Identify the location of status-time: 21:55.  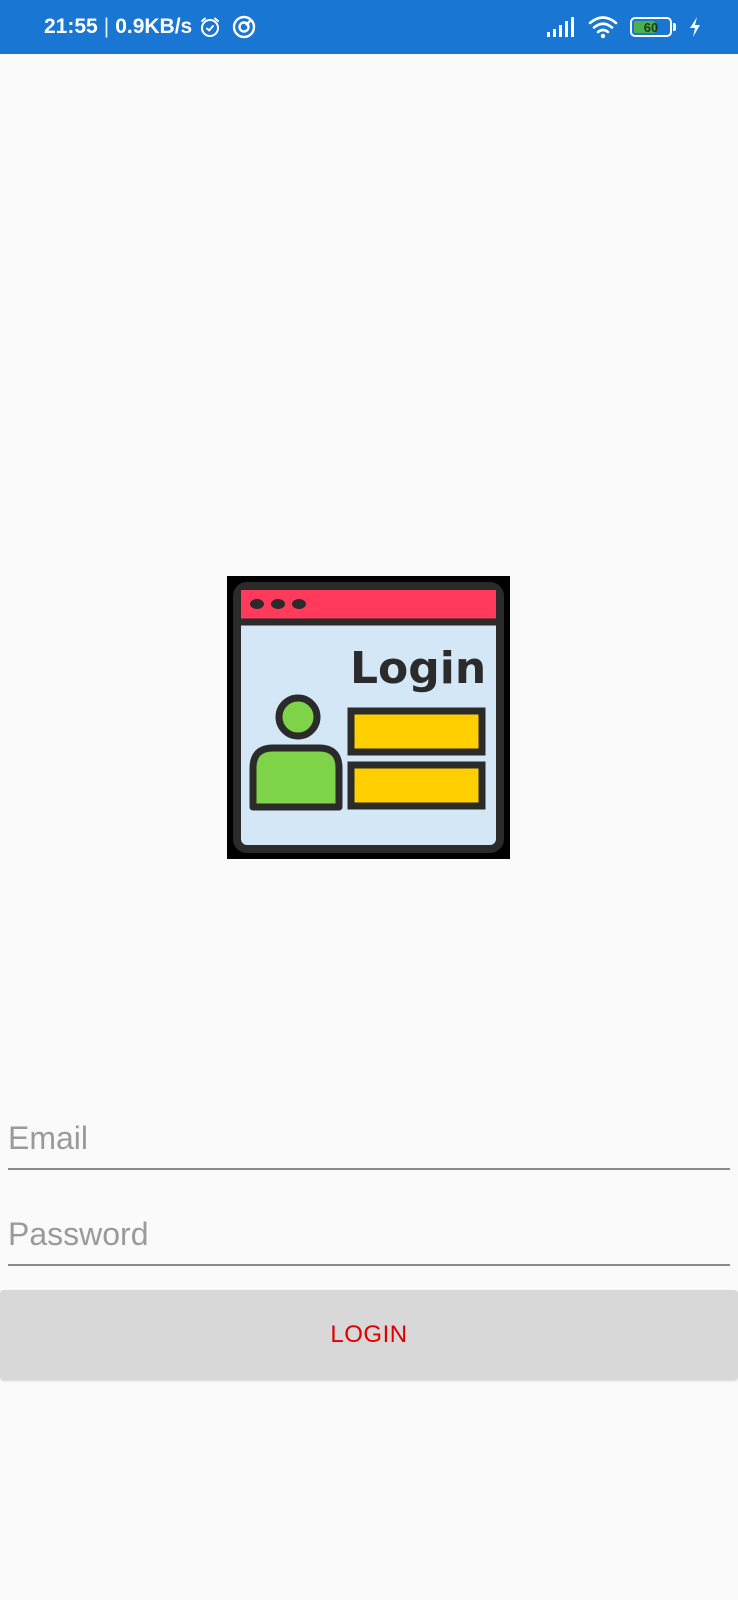
(71, 26).